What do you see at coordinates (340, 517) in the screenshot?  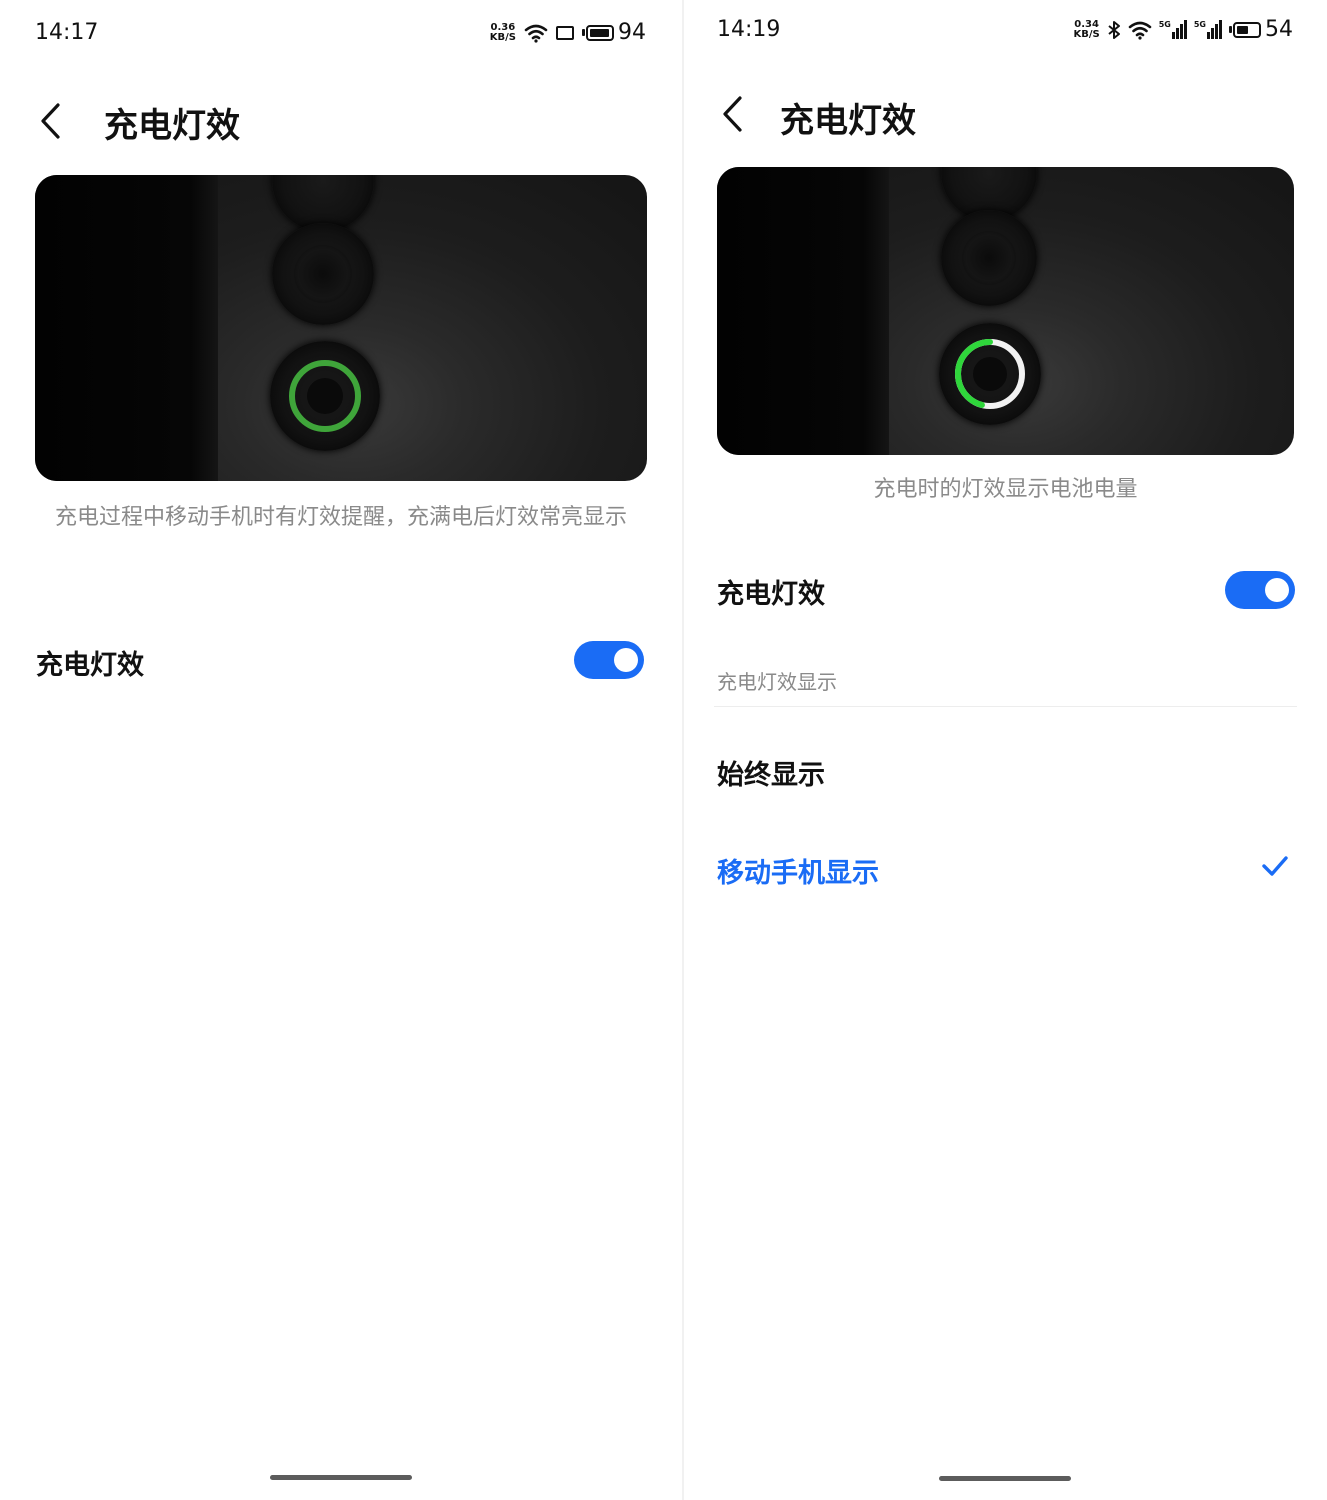 I see `feature-description: 充电过程中移动手机时有灯效提醒，充满电后灯效常亮显示` at bounding box center [340, 517].